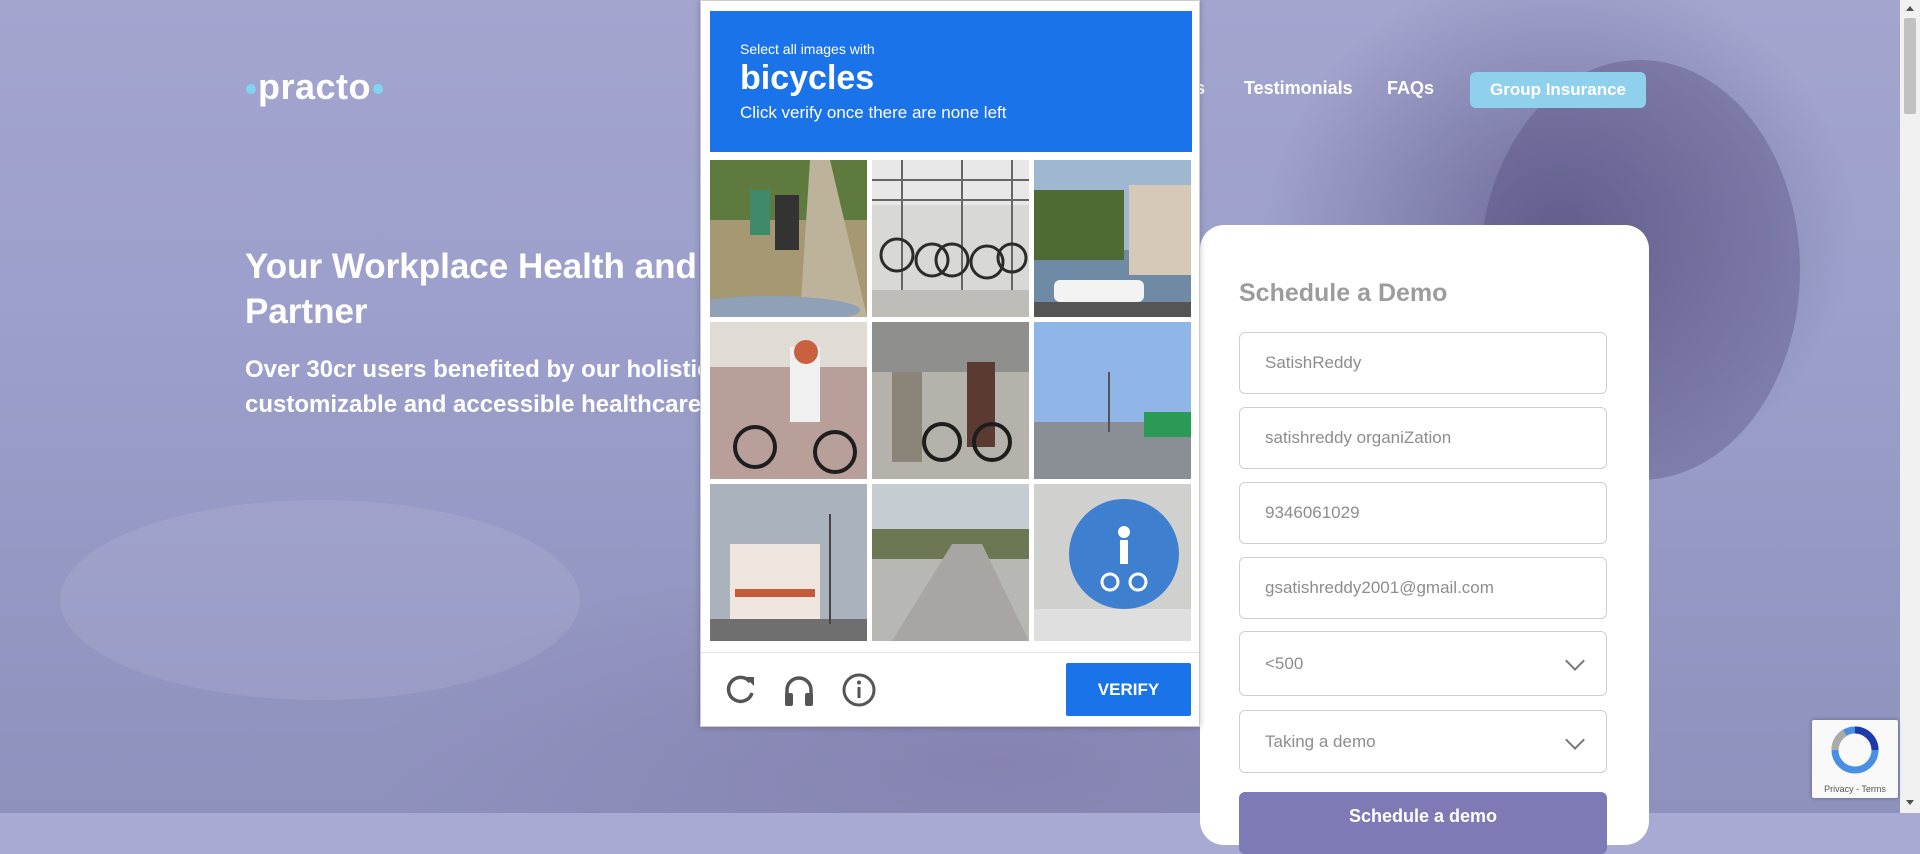 The height and width of the screenshot is (854, 1920). I want to click on organization-field: satishreddy organiZation, so click(1423, 438).